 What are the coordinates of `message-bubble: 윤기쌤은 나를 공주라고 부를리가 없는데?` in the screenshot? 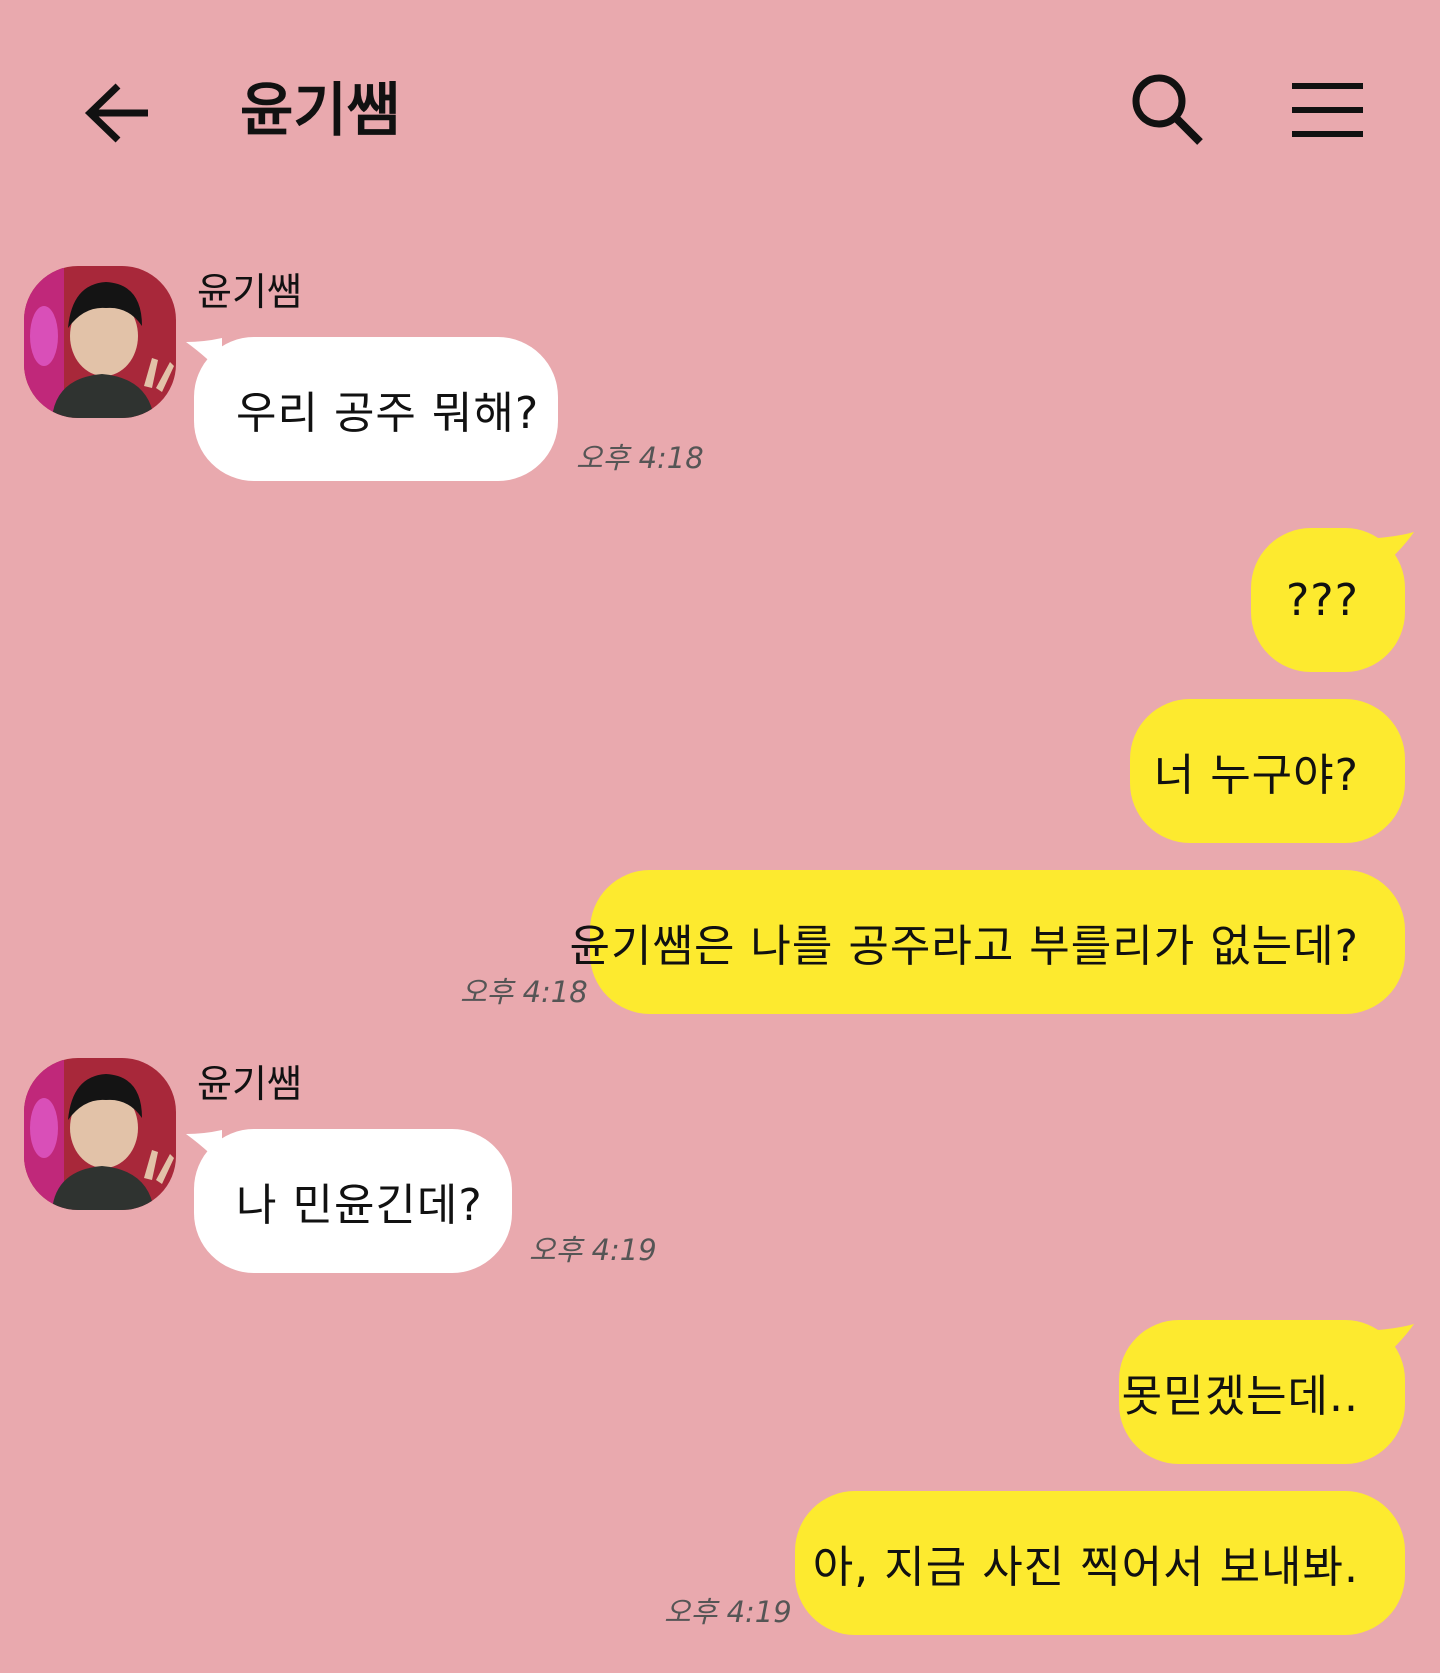 It's located at (987, 942).